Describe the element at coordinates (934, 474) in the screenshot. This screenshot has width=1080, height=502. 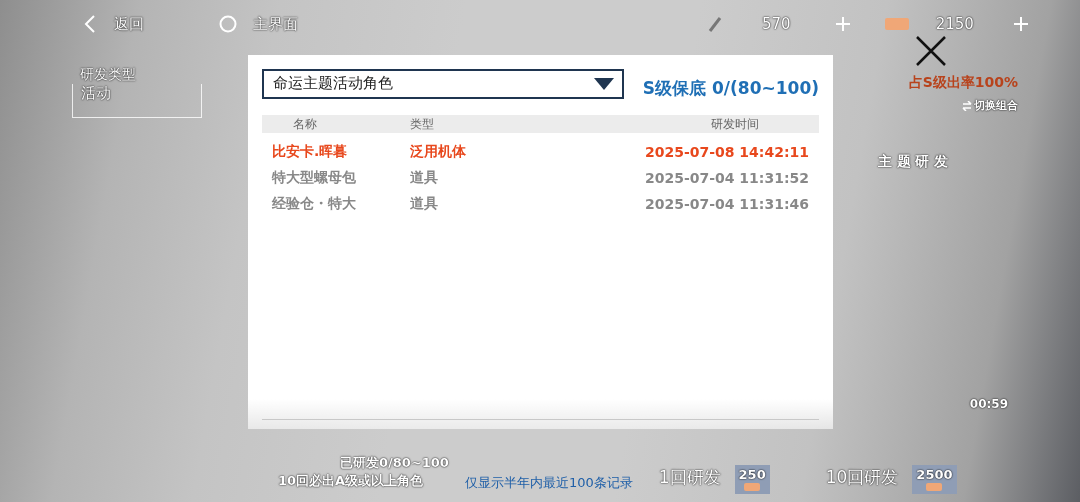
I see `cost-amount: 2500` at that location.